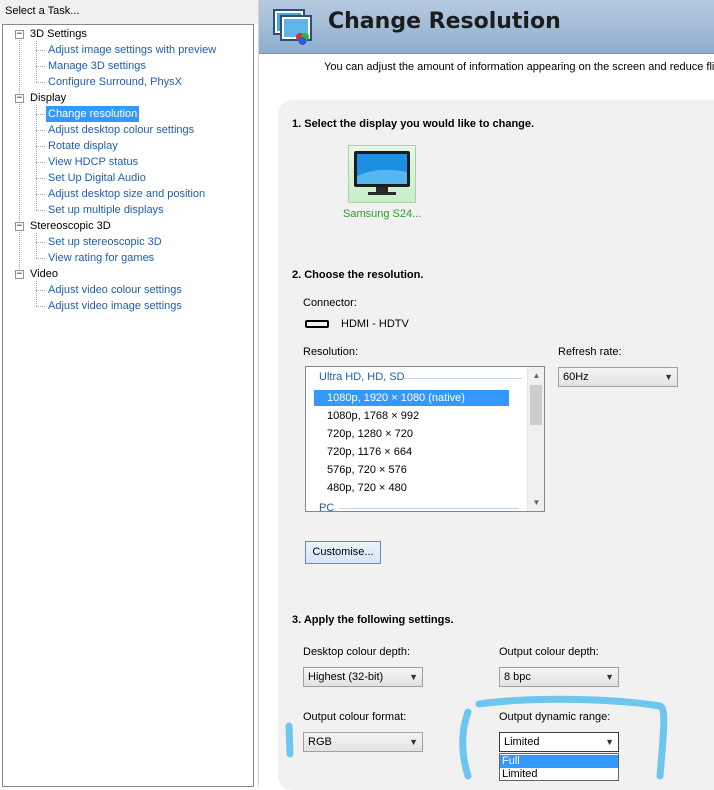  I want to click on output-dynamic-range-value: Limited, so click(522, 742).